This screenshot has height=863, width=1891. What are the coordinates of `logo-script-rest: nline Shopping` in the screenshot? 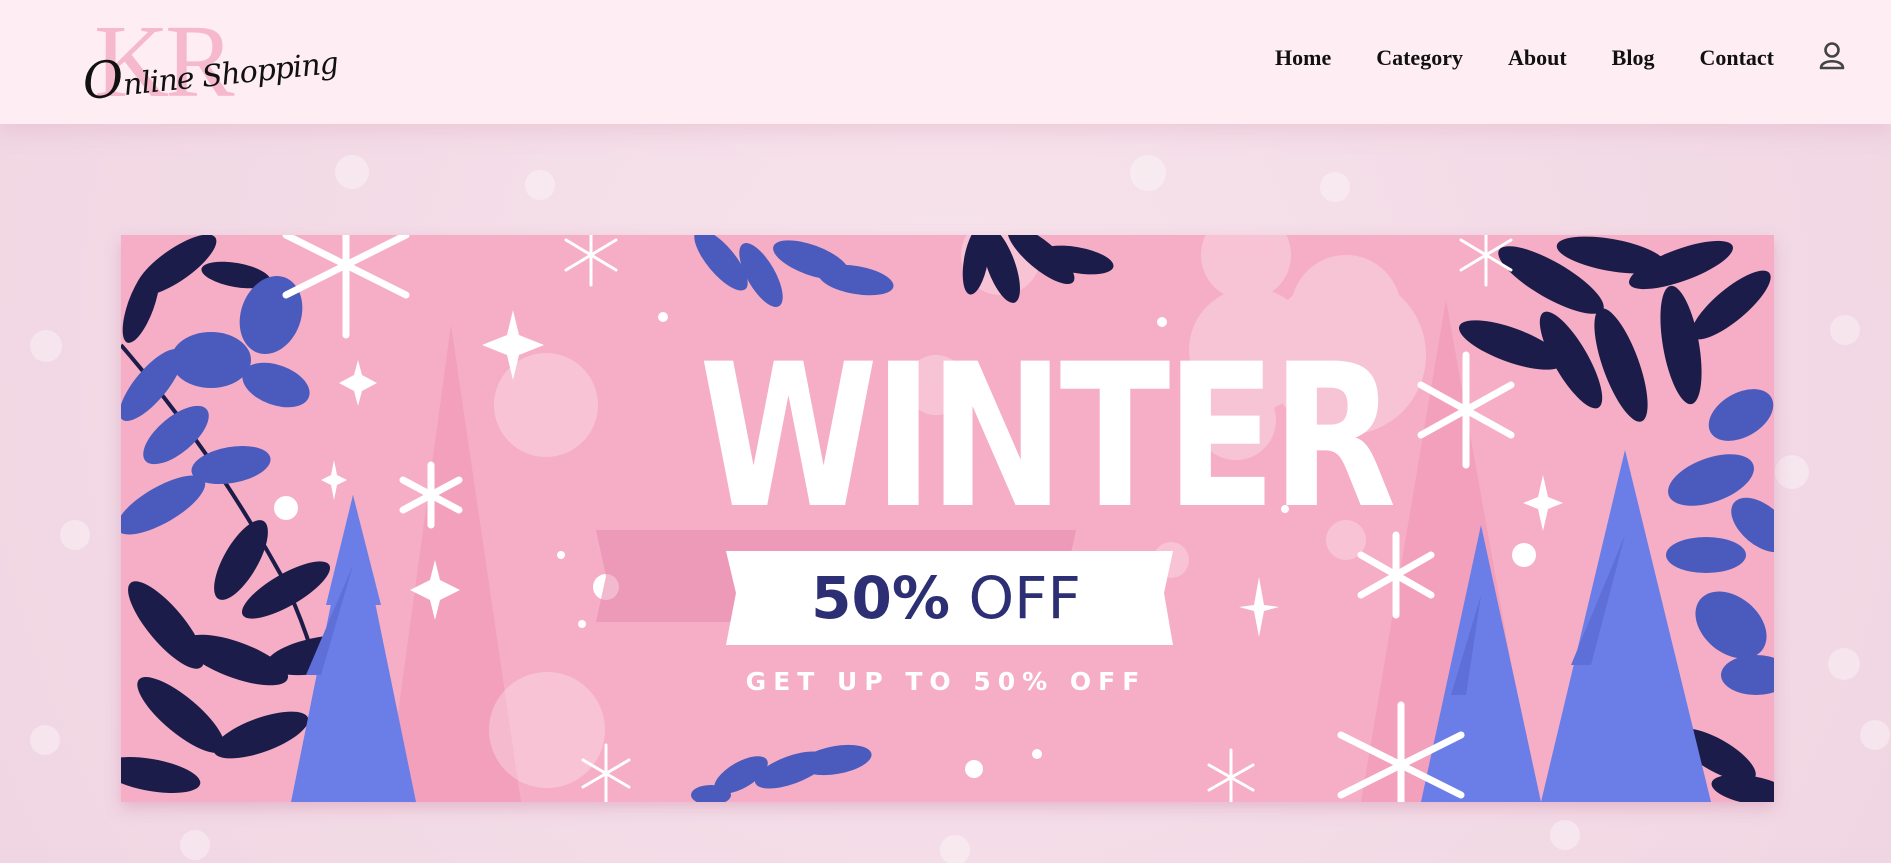 It's located at (230, 74).